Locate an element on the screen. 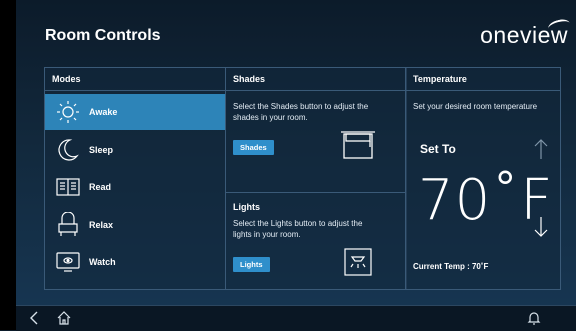 Image resolution: width=576 pixels, height=331 pixels. back-icon is located at coordinates (34, 318).